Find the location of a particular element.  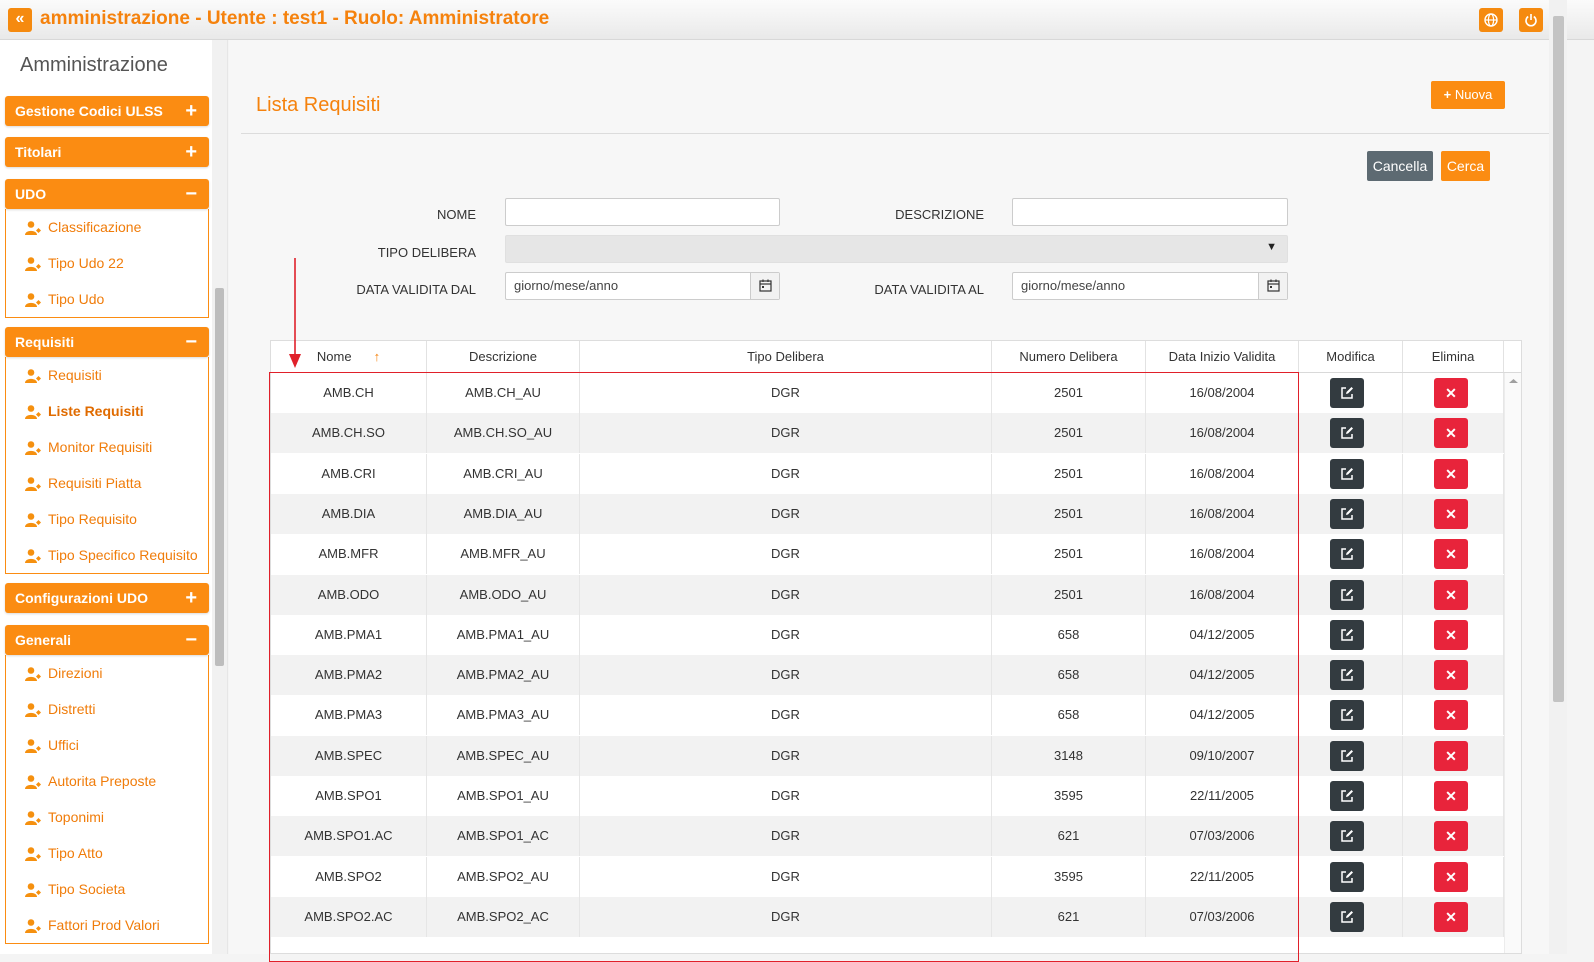

sidebar-item-direzioni: Direzioni is located at coordinates (107, 673).